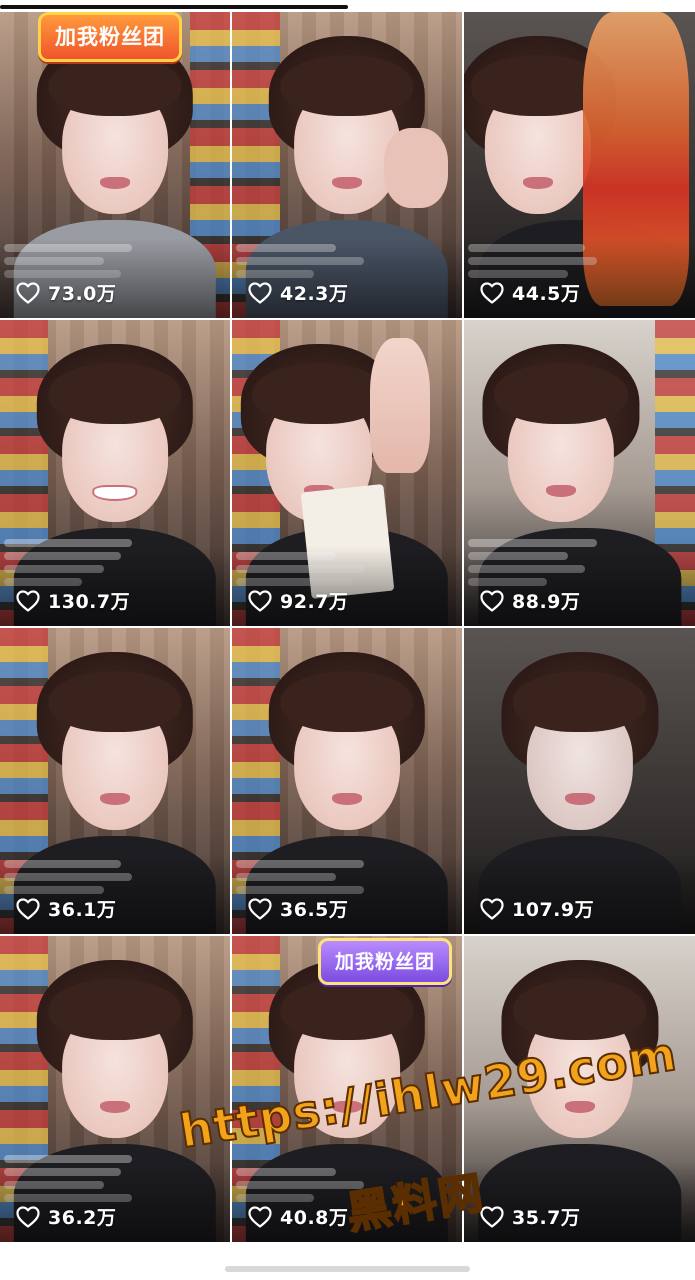 The width and height of the screenshot is (695, 1280). Describe the element at coordinates (82, 294) in the screenshot. I see `like-count-text: 73.0万` at that location.